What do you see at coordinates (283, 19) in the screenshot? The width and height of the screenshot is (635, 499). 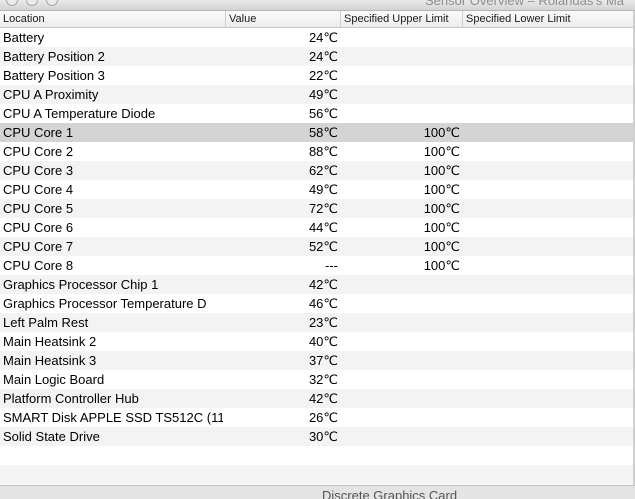 I see `column-header-value: Value` at bounding box center [283, 19].